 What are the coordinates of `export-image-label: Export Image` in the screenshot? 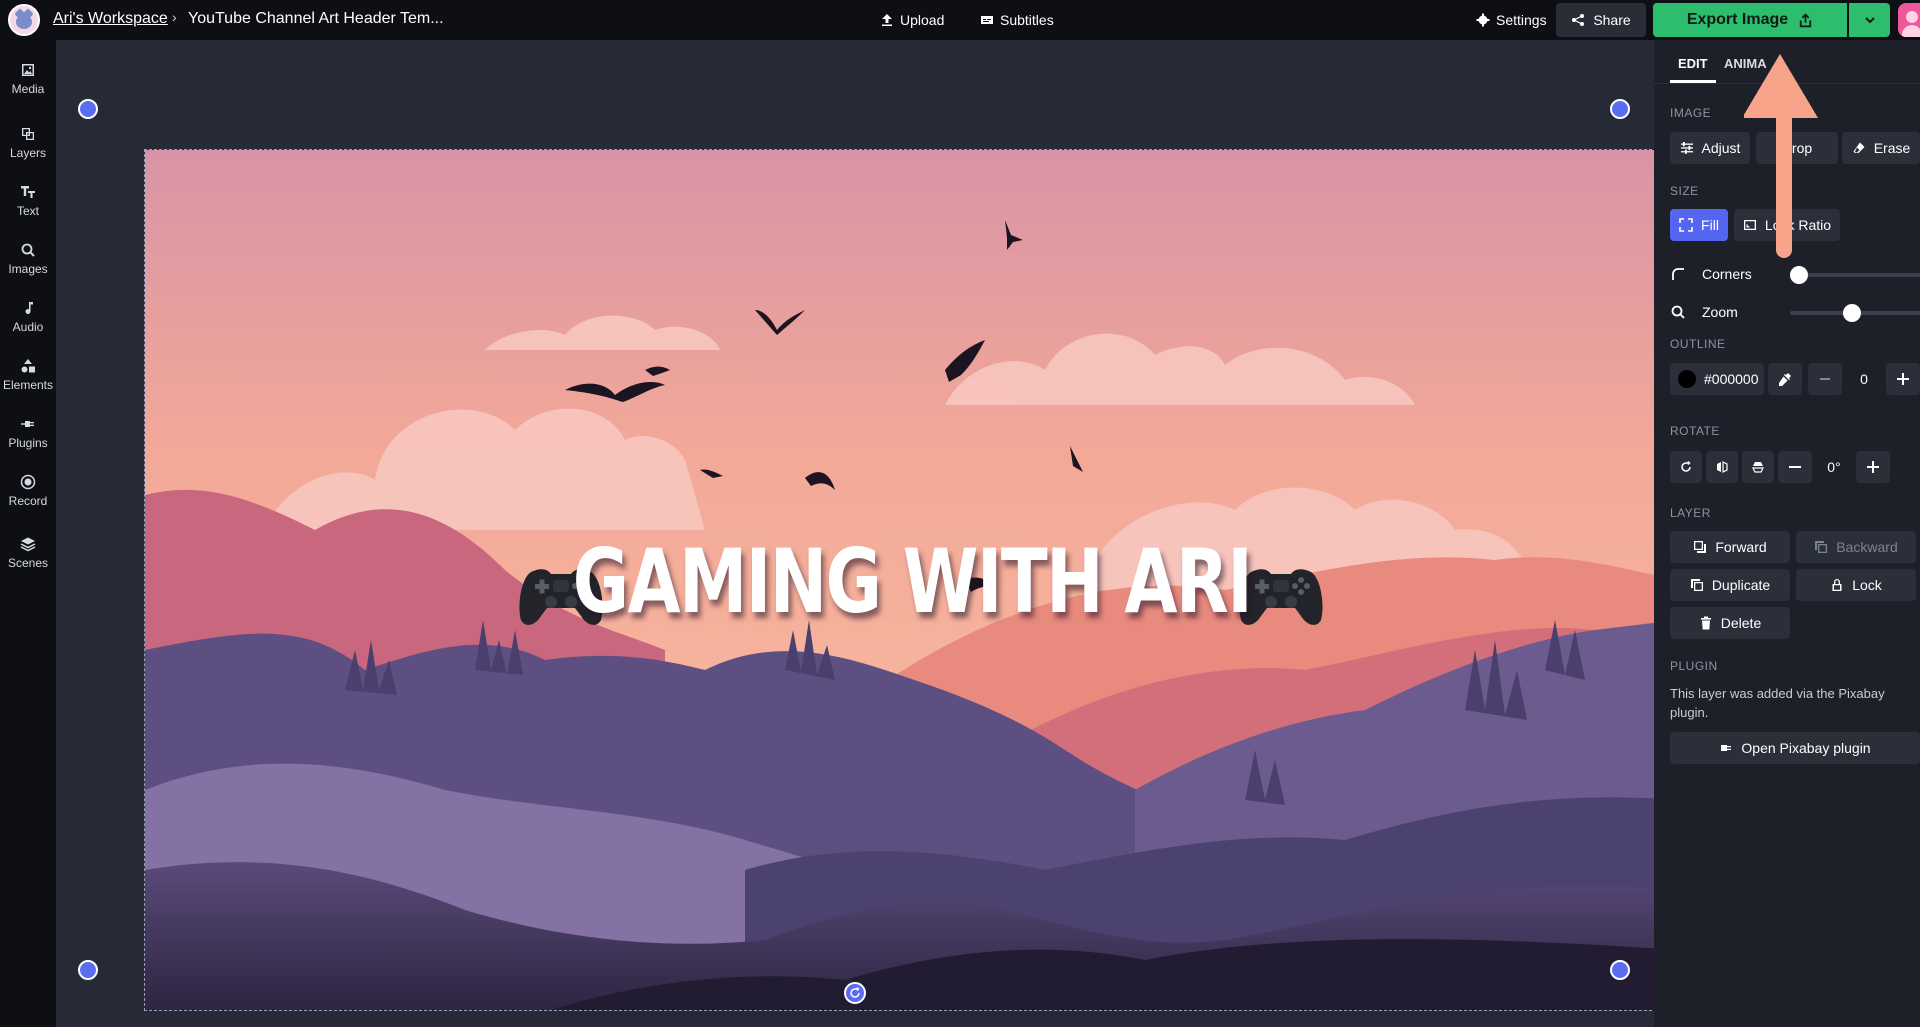 It's located at (1737, 19).